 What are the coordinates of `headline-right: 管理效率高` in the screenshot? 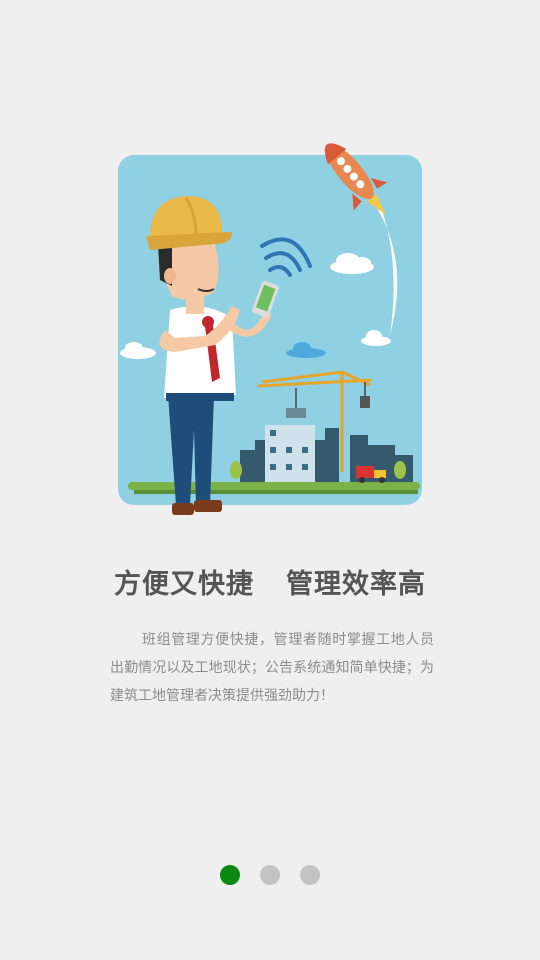 It's located at (356, 584).